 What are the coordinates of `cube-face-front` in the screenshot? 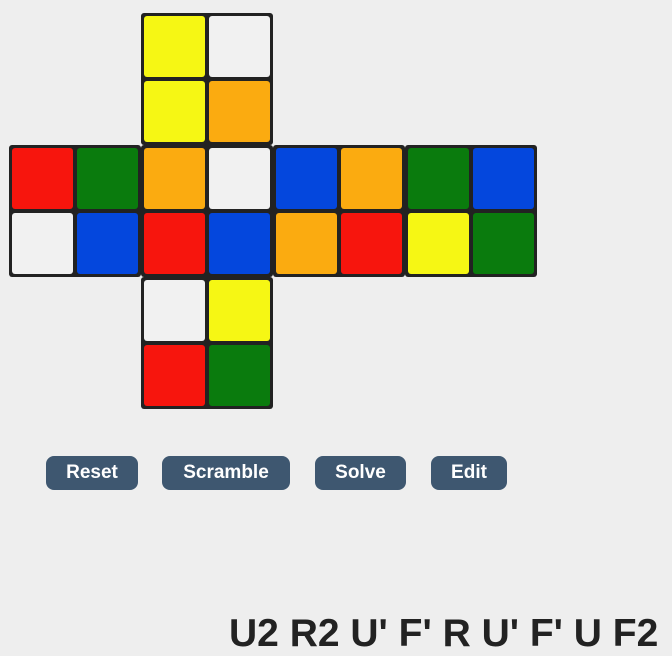 It's located at (207, 211).